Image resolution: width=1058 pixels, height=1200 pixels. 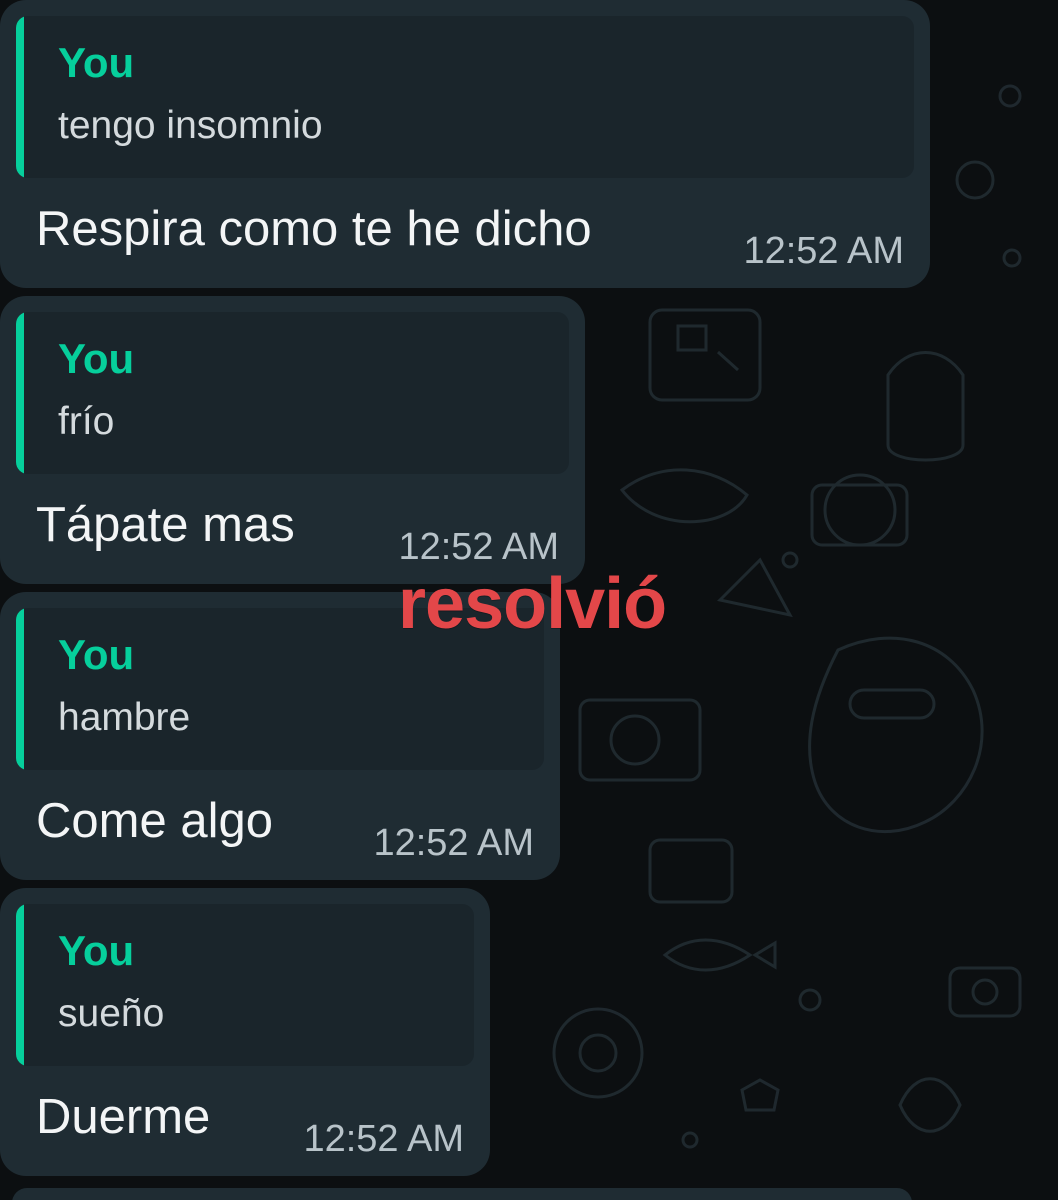 What do you see at coordinates (598, 1053) in the screenshot?
I see `lifebuoy-doodle-icon` at bounding box center [598, 1053].